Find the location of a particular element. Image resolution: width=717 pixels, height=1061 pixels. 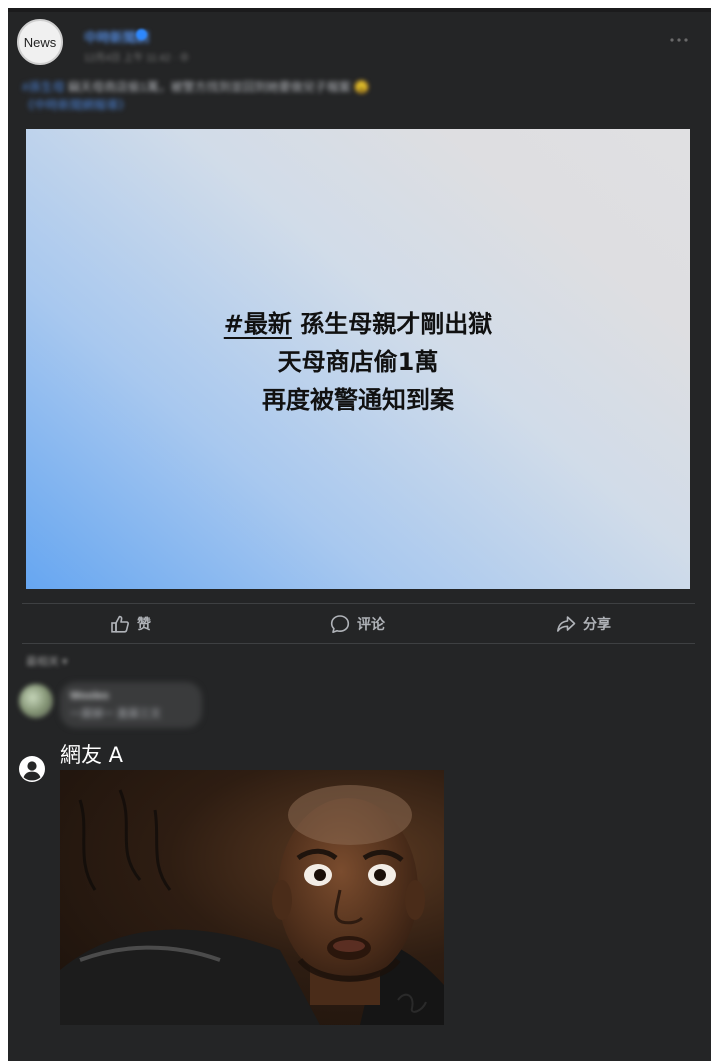

headline-hashtag: #最新 is located at coordinates (257, 324).